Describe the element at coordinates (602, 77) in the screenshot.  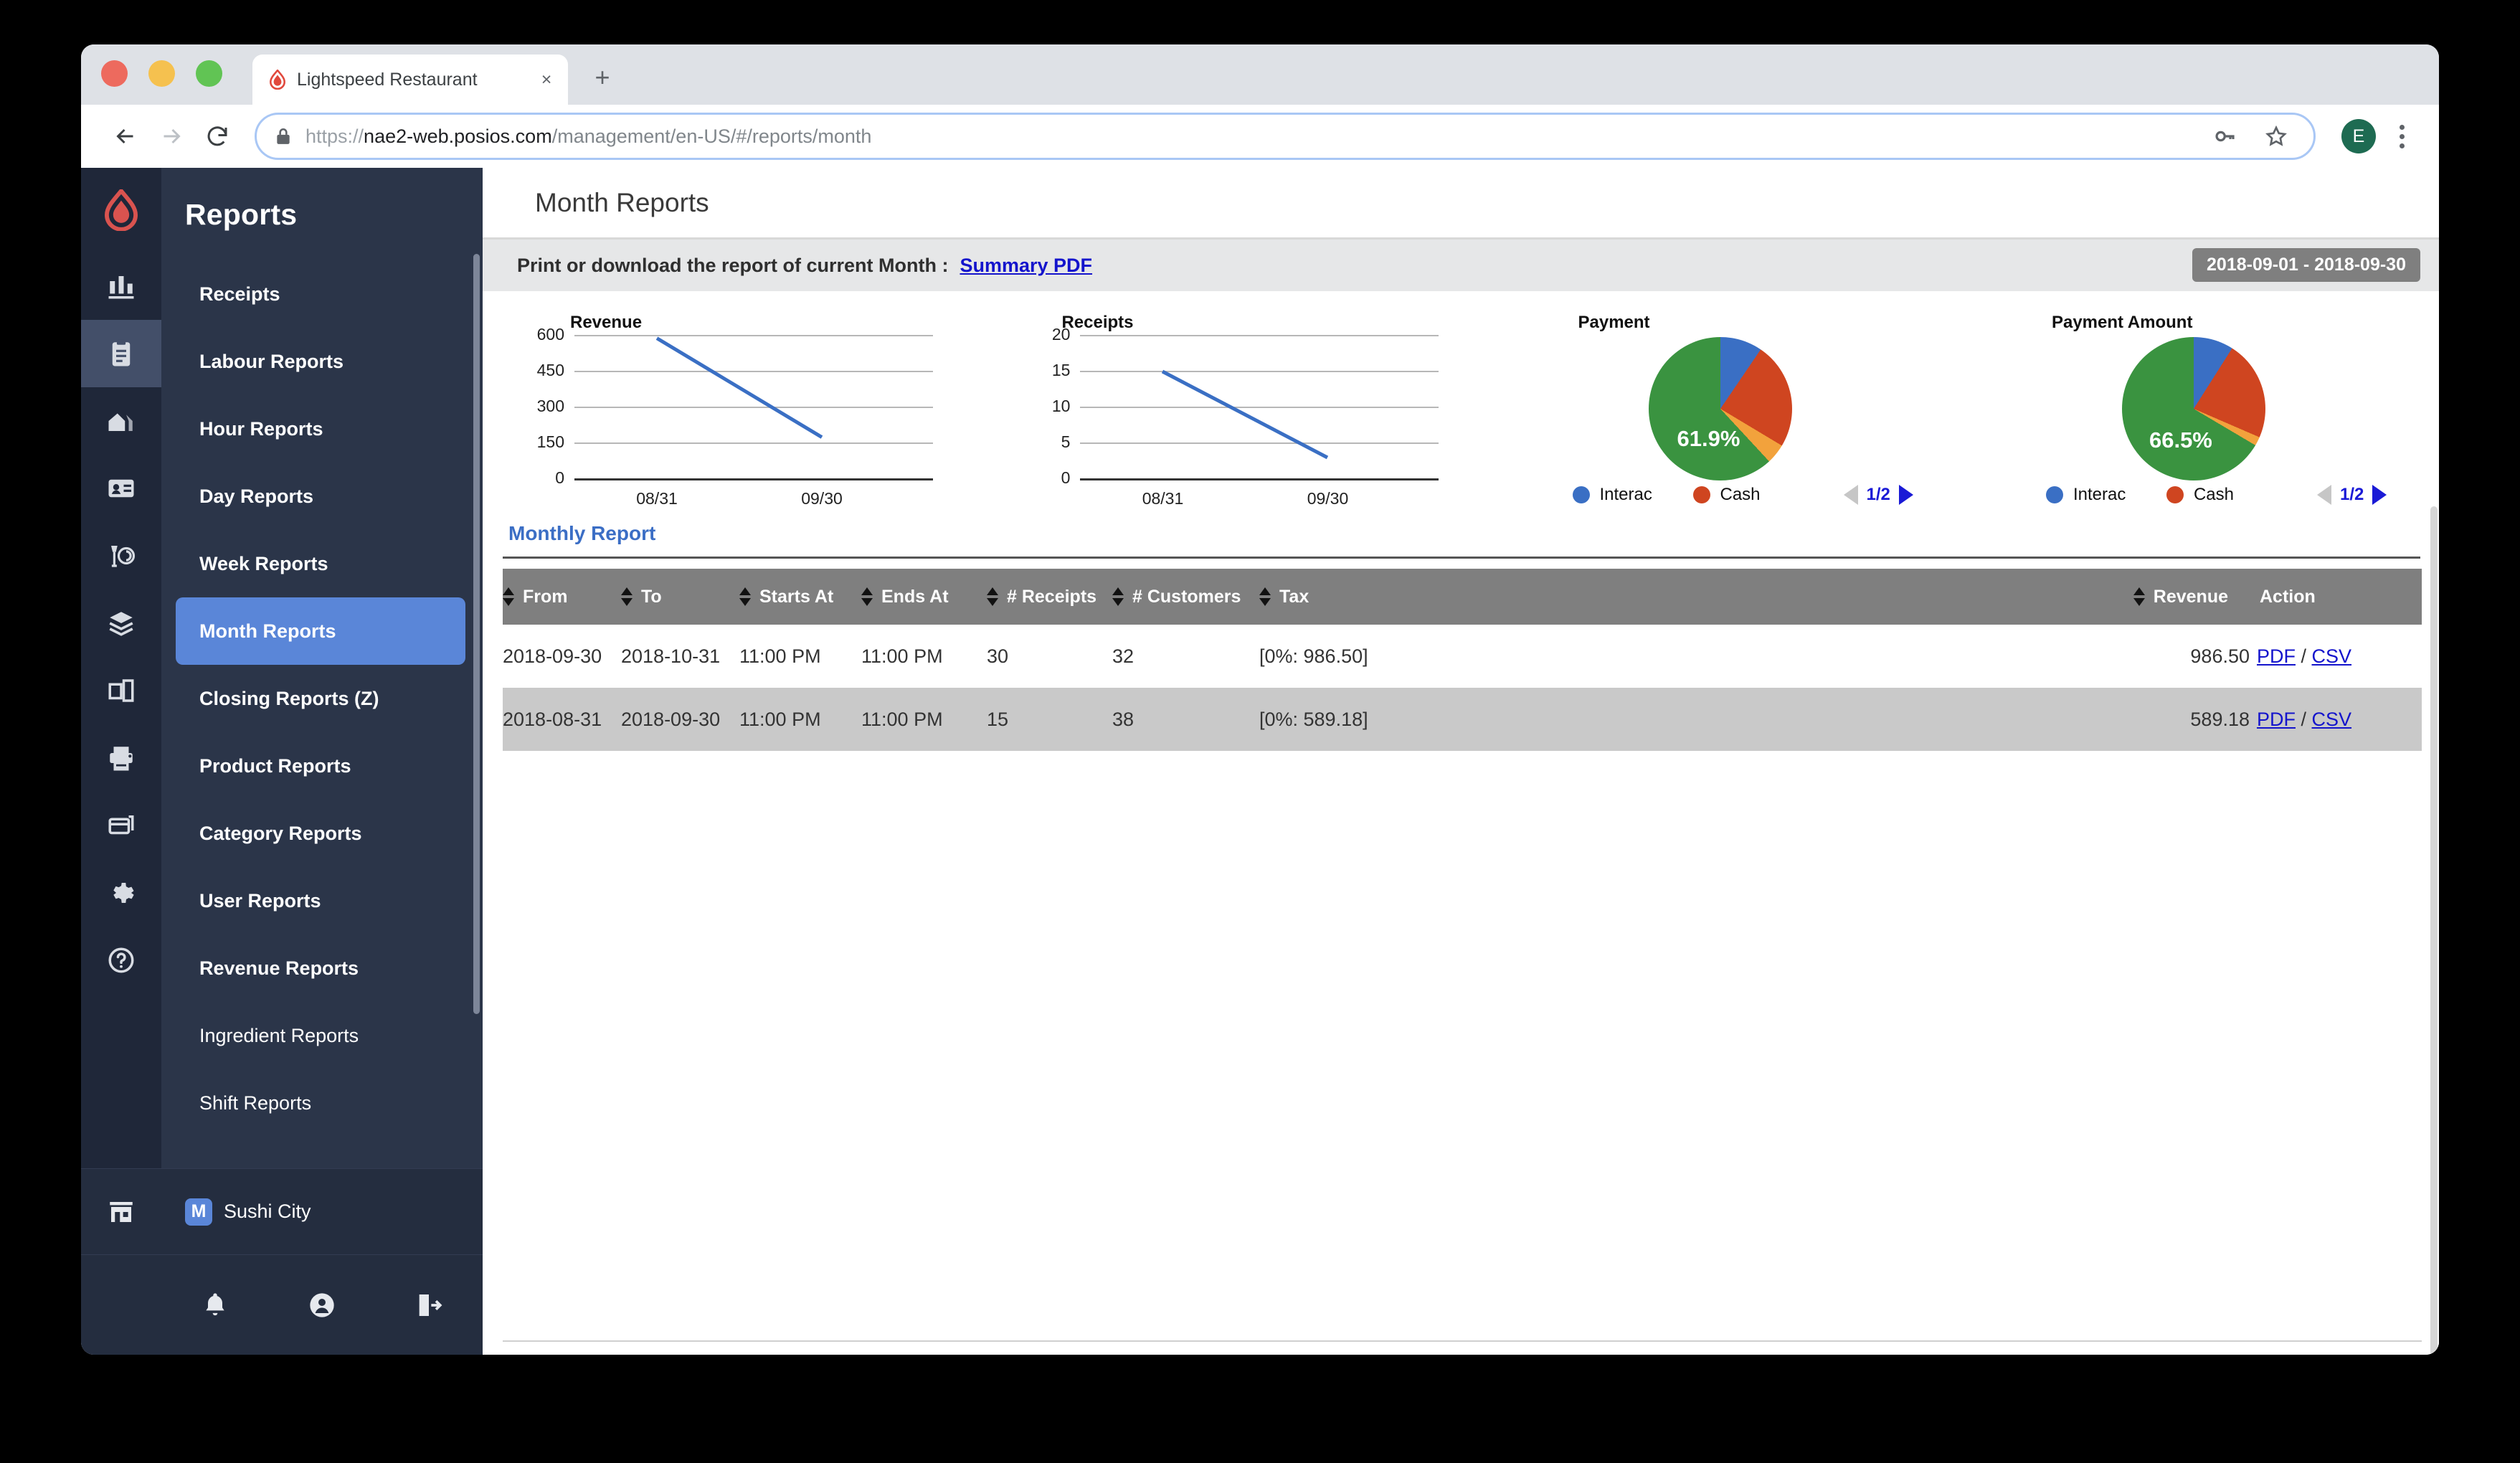
I see `new-tab-button: +` at that location.